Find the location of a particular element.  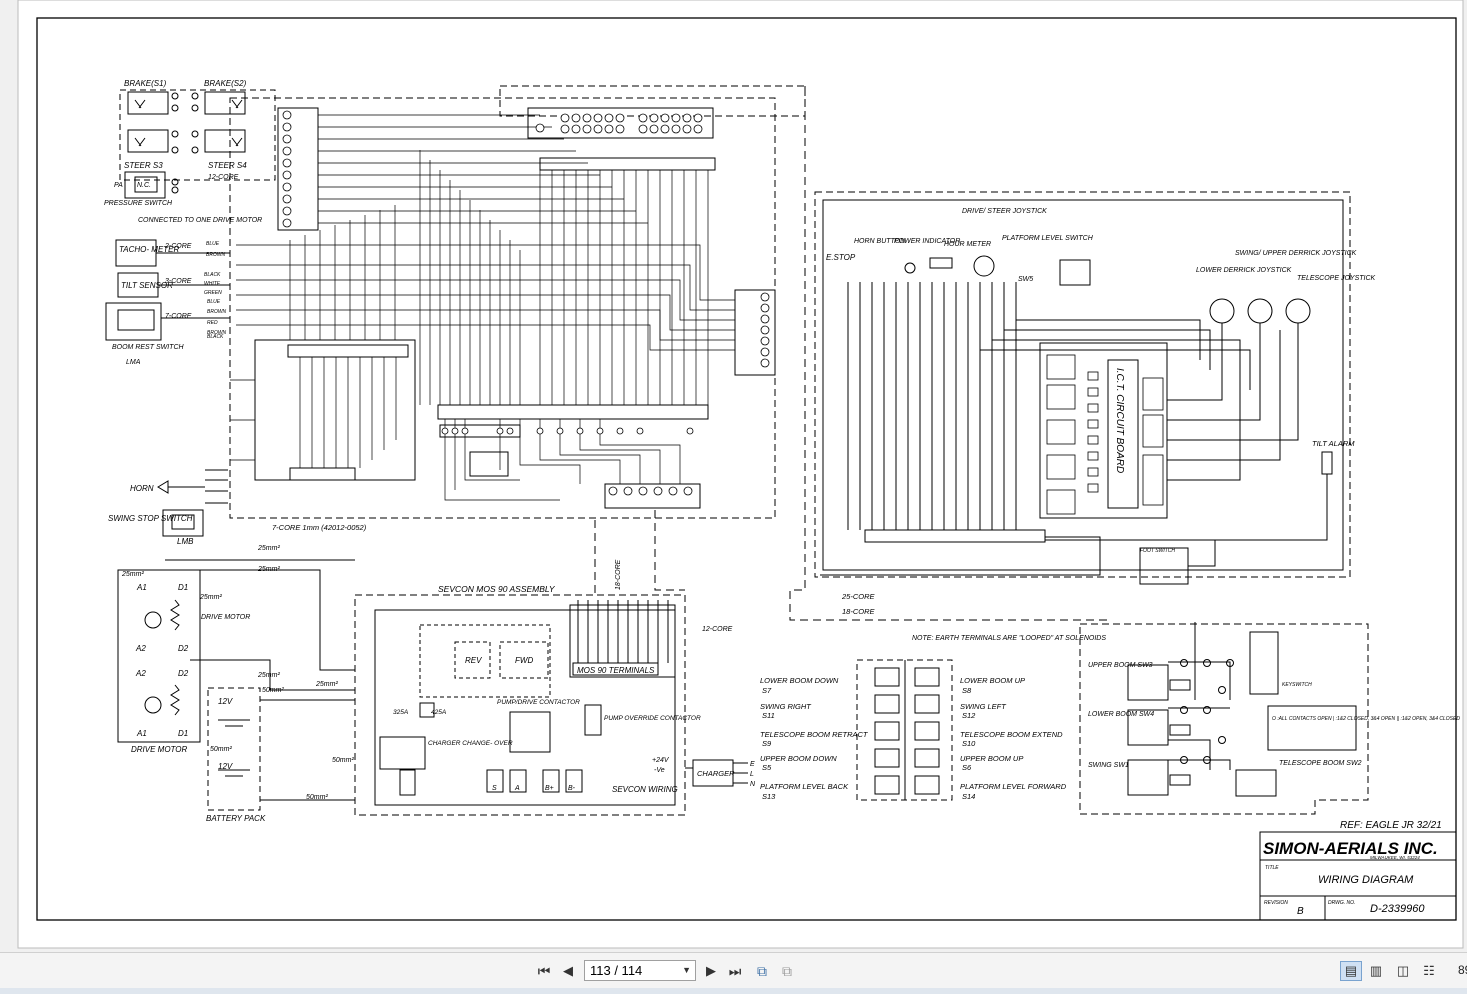

label-sevcon-wiring: SEVCON WIRING is located at coordinates (645, 789).